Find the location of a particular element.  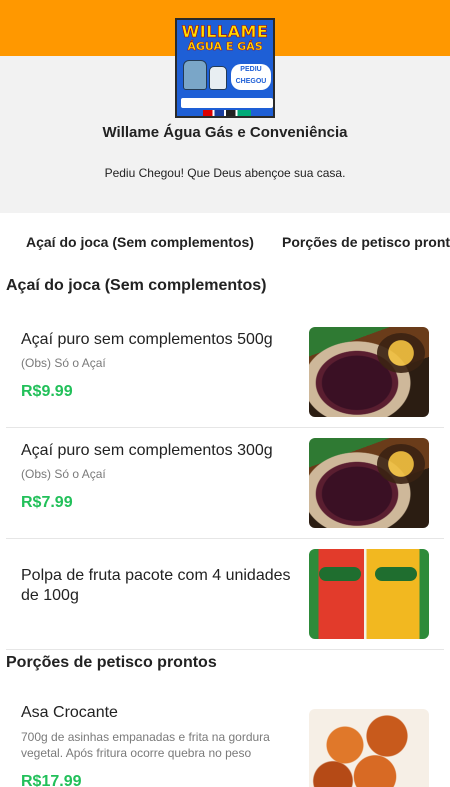

logo-phone-strip is located at coordinates (227, 103).